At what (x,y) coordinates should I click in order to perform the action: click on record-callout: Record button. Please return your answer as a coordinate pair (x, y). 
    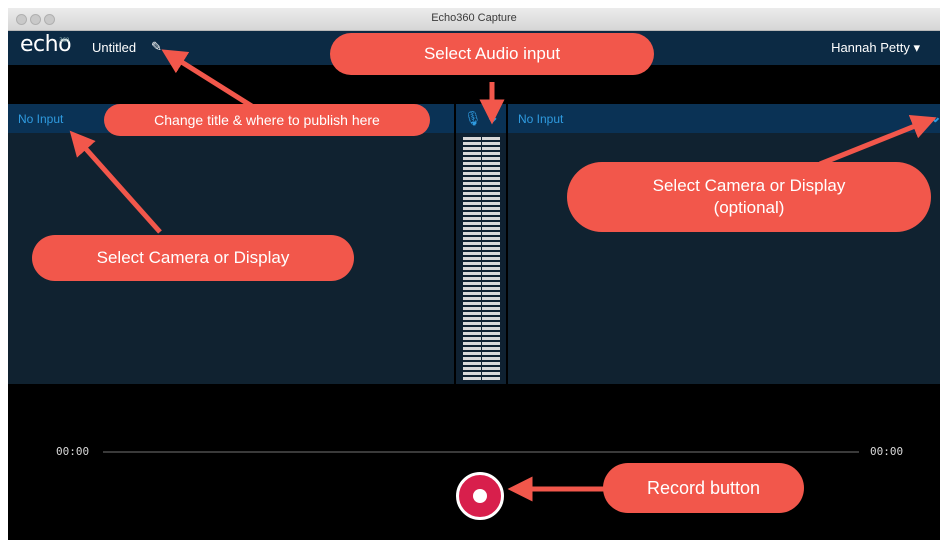
    Looking at the image, I should click on (703, 488).